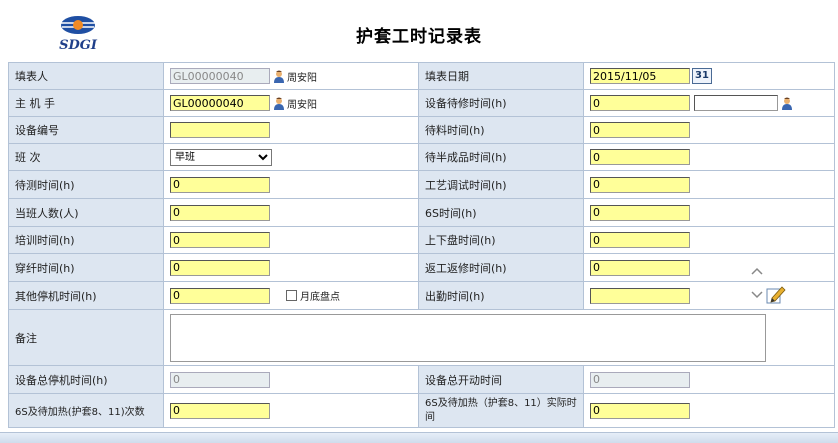 Image resolution: width=838 pixels, height=443 pixels. I want to click on total-stop-input, so click(220, 379).